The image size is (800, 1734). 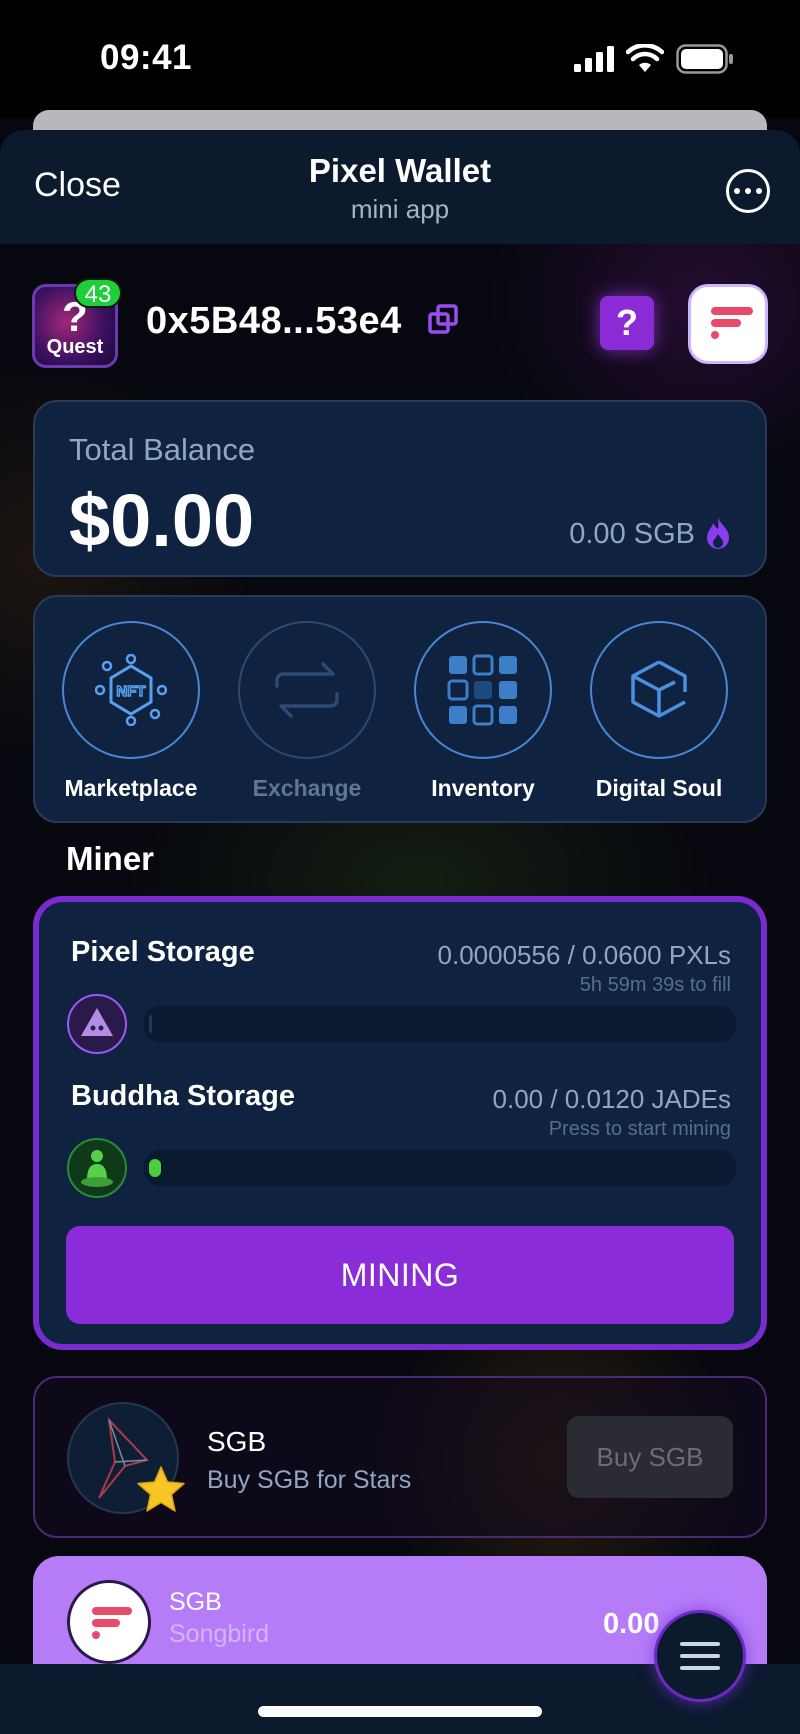 What do you see at coordinates (632, 534) in the screenshot?
I see `balance-sgb: 0.00 SGB` at bounding box center [632, 534].